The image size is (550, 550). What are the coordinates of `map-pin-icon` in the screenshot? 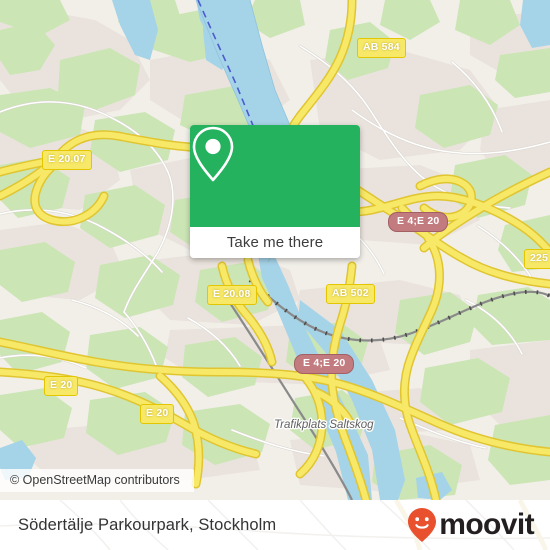 It's located at (213, 154).